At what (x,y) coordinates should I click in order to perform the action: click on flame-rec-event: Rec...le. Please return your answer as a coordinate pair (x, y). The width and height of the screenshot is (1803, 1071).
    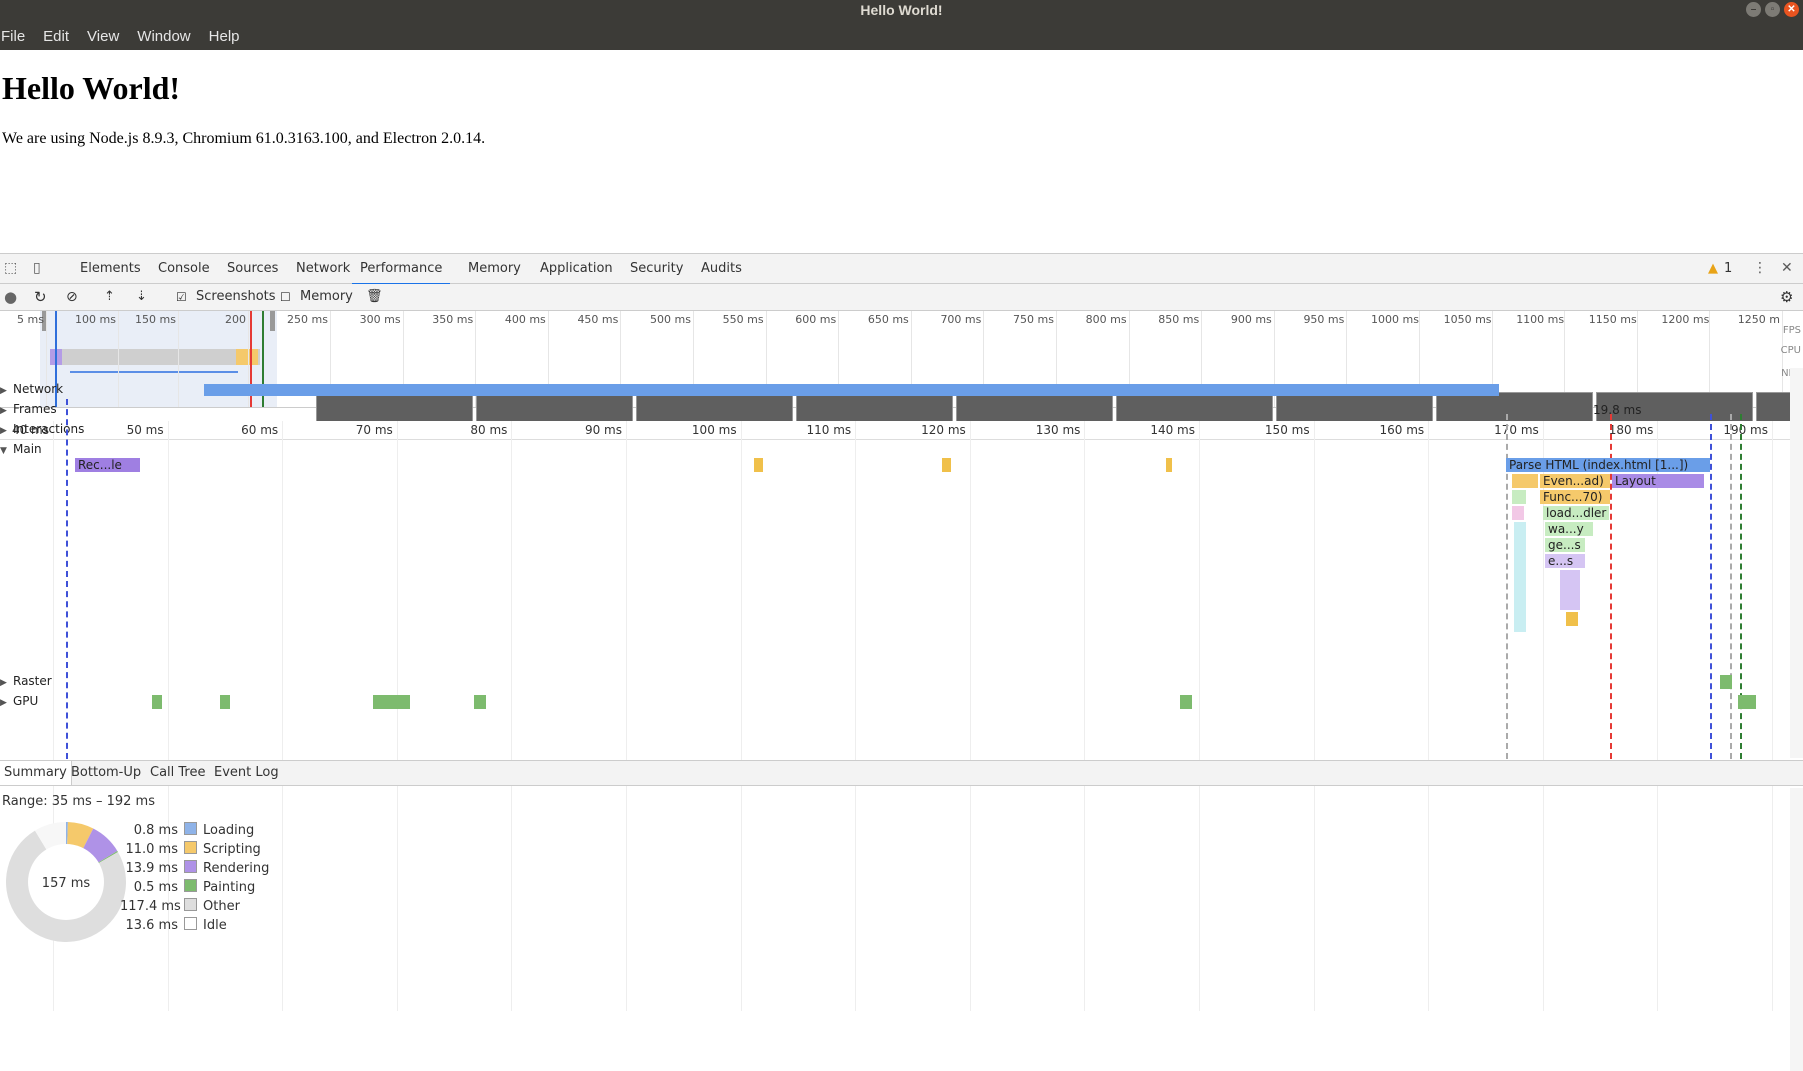
    Looking at the image, I should click on (107, 465).